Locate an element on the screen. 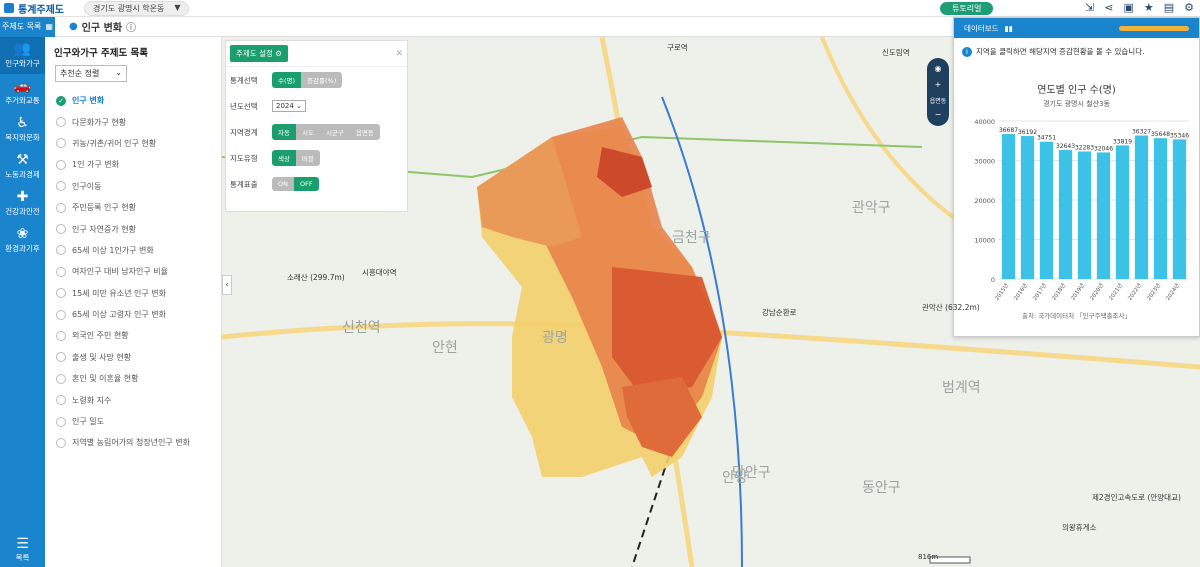 The height and width of the screenshot is (567, 1200). rail-item-1: 🚗 주거와교통 is located at coordinates (22, 92).